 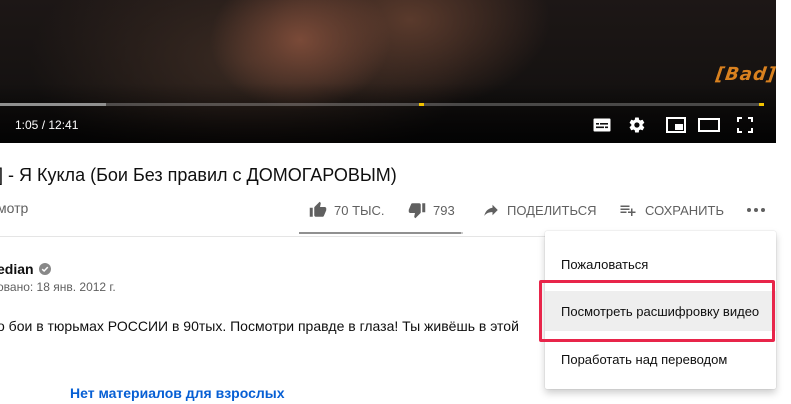 I want to click on view-count: мотр, so click(x=14, y=208).